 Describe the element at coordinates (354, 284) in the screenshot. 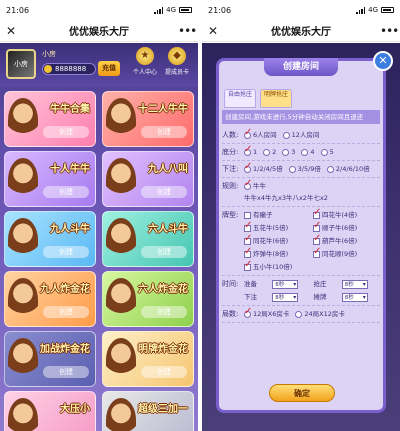

I see `grab-time-select: 8秒` at that location.